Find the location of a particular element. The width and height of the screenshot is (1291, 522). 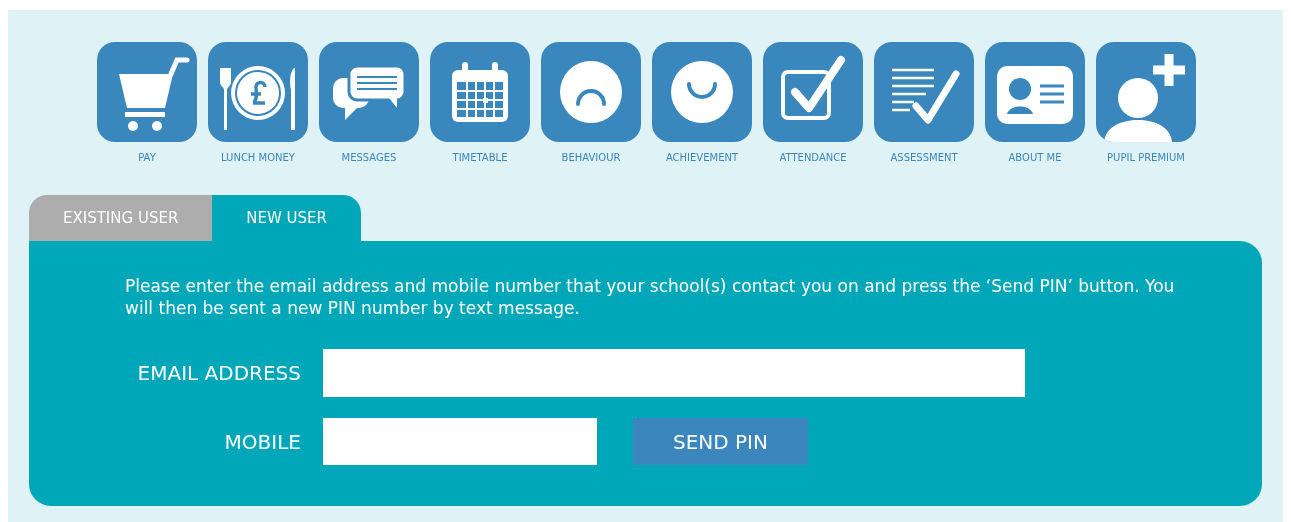

menu-tile-link: ASSESSMENT is located at coordinates (924, 102).